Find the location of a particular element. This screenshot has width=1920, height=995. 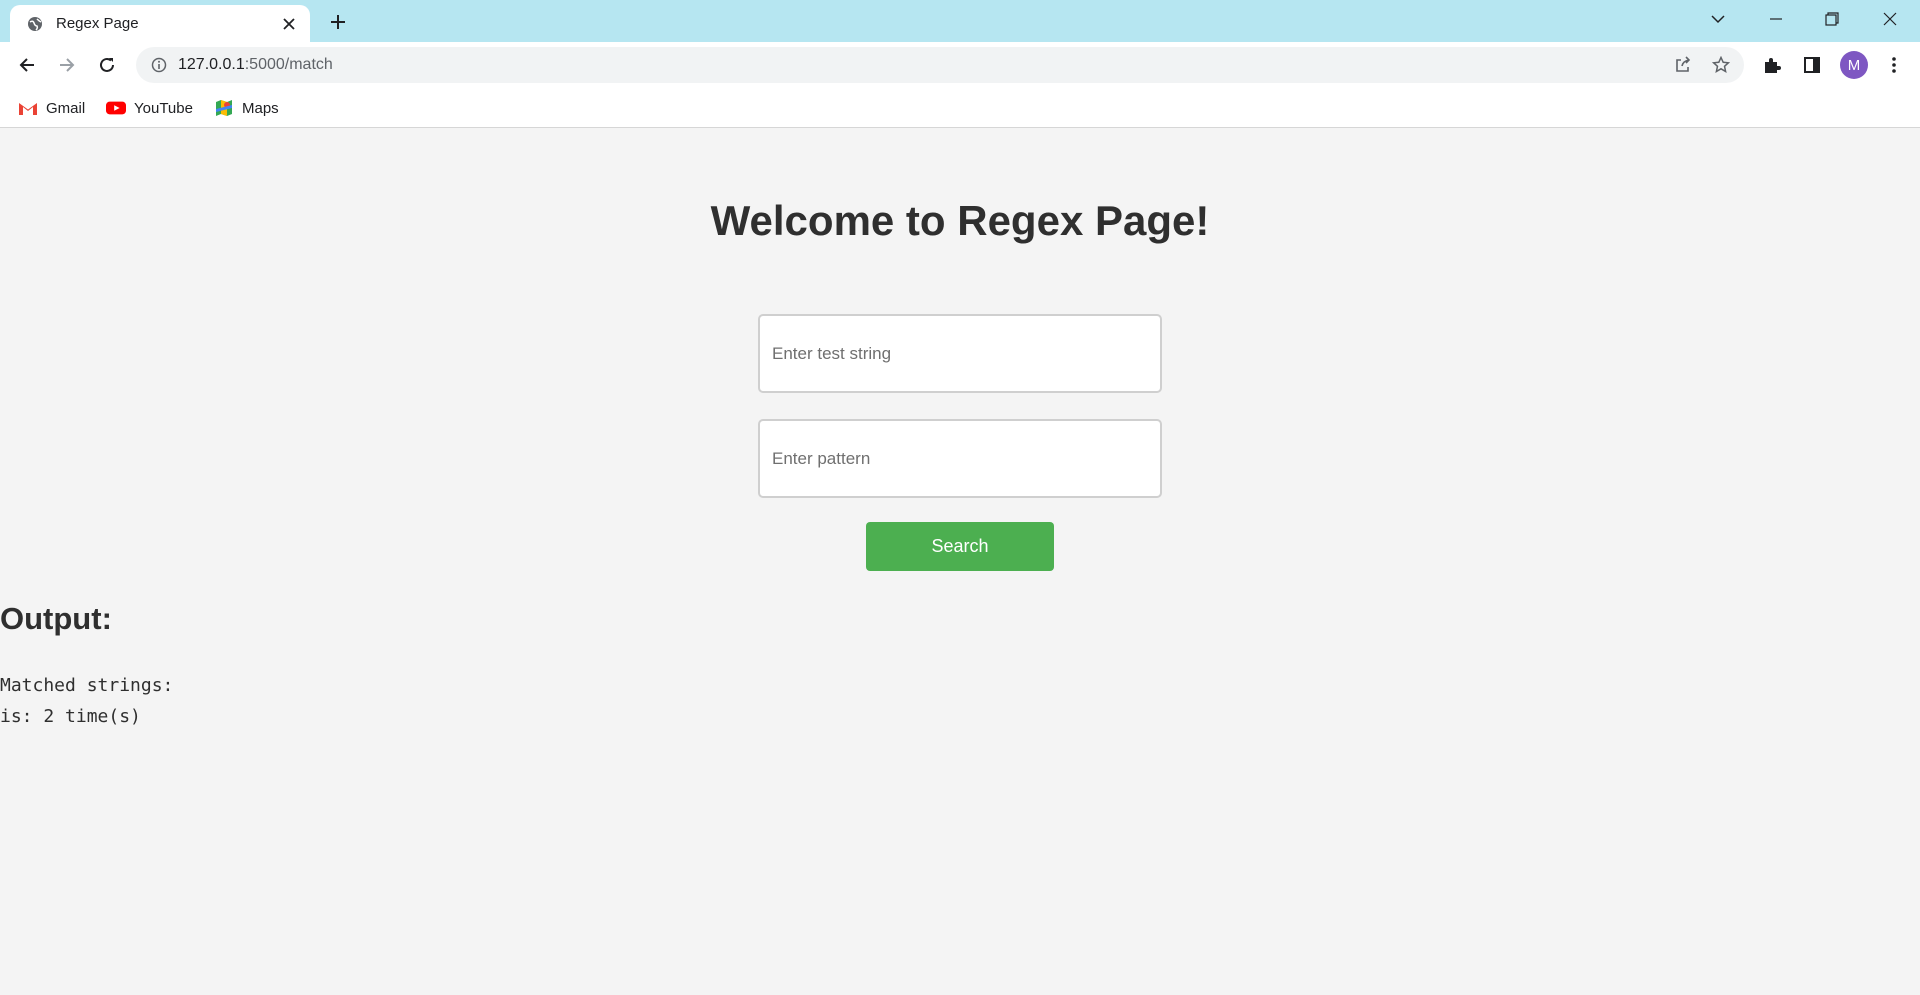

bookmark-label: Gmail is located at coordinates (66, 108).